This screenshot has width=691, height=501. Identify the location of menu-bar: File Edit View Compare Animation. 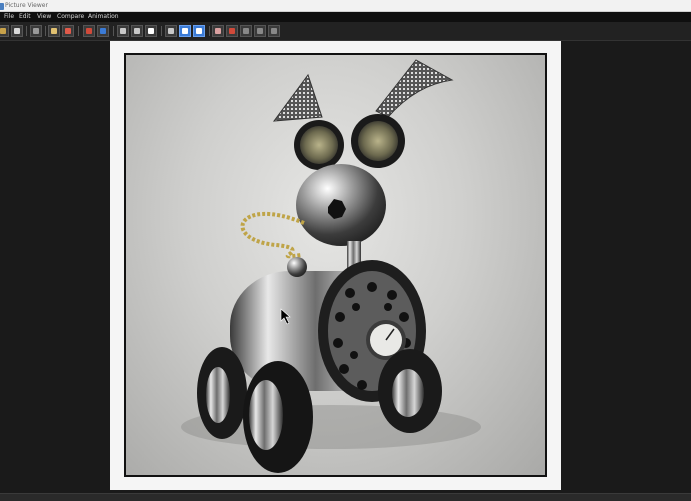
(345, 17).